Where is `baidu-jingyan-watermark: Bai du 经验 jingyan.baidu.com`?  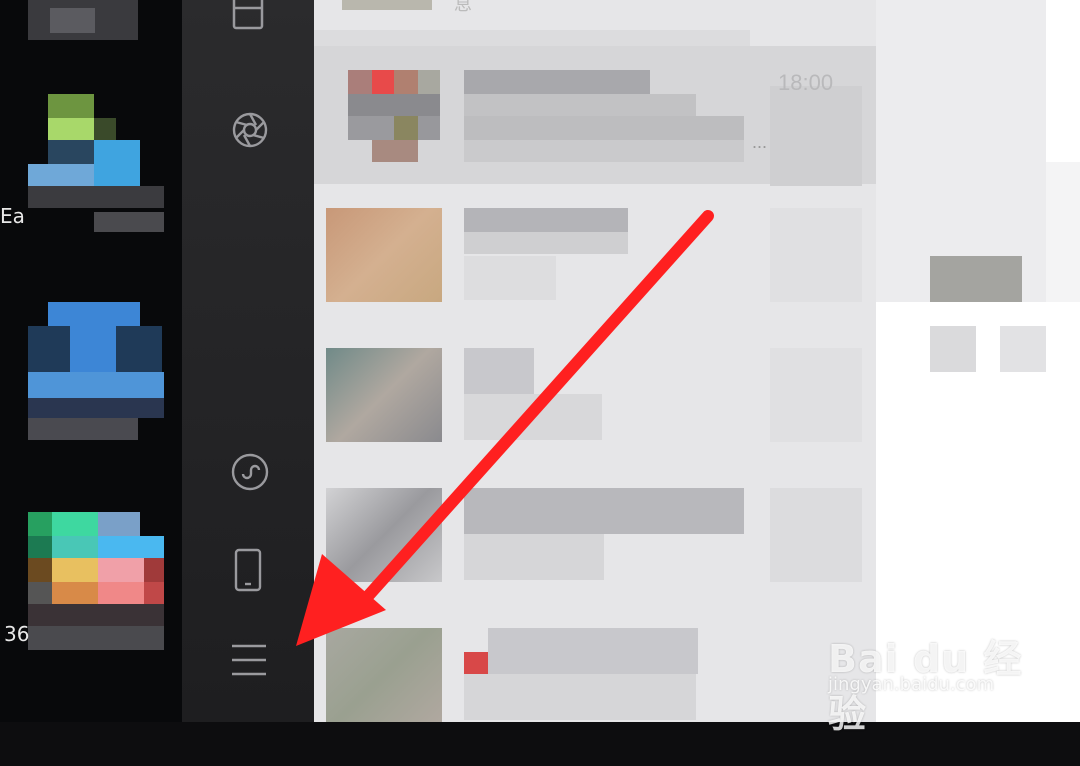
baidu-jingyan-watermark: Bai du 经验 jingyan.baidu.com is located at coordinates (928, 670).